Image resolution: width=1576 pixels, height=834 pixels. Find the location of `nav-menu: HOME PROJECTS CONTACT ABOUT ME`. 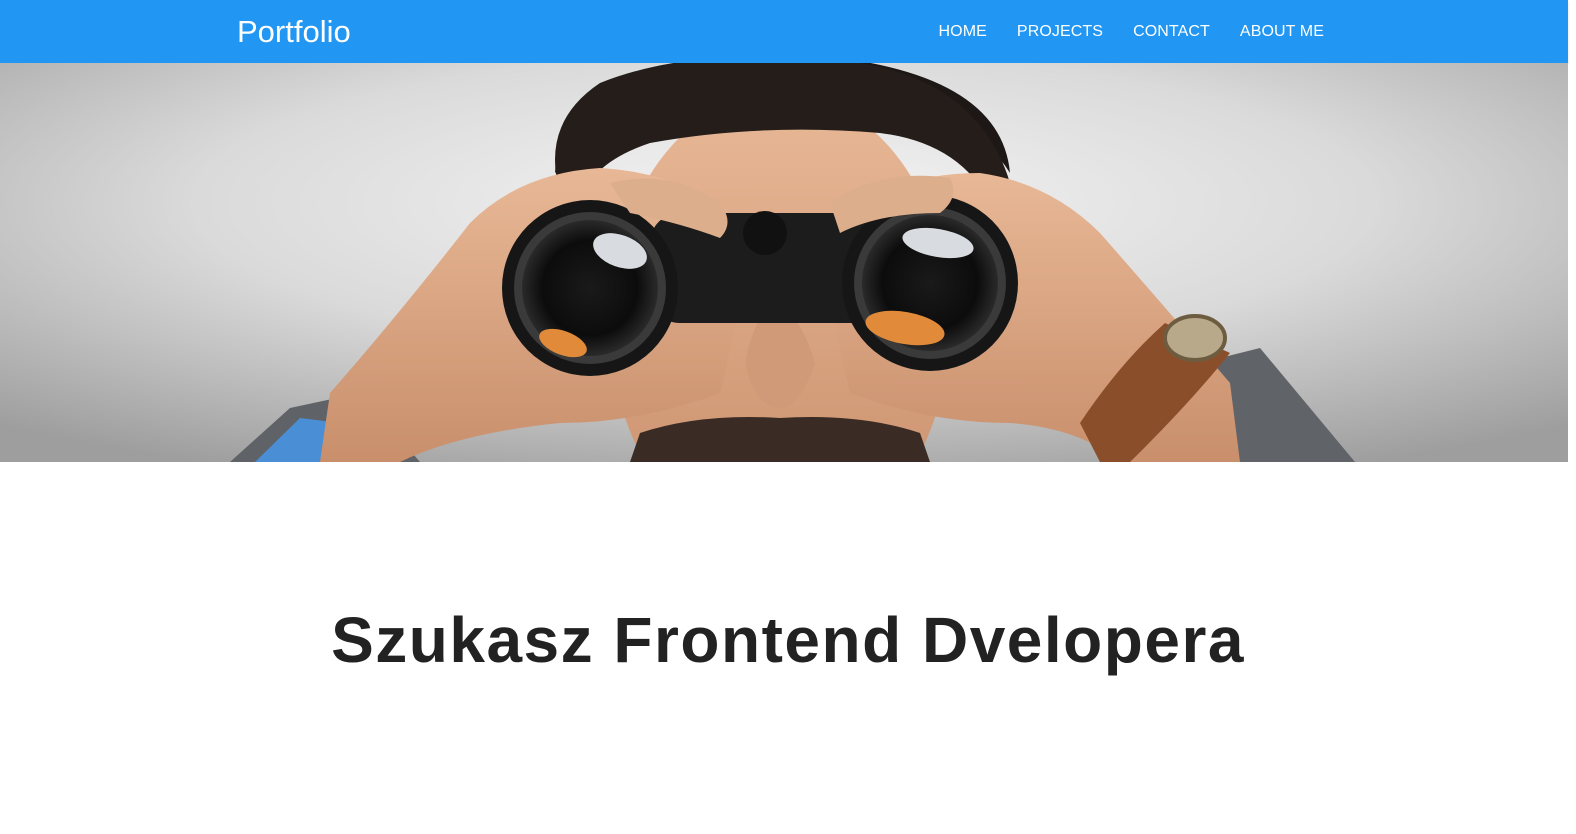

nav-menu: HOME PROJECTS CONTACT ABOUT ME is located at coordinates (1131, 31).